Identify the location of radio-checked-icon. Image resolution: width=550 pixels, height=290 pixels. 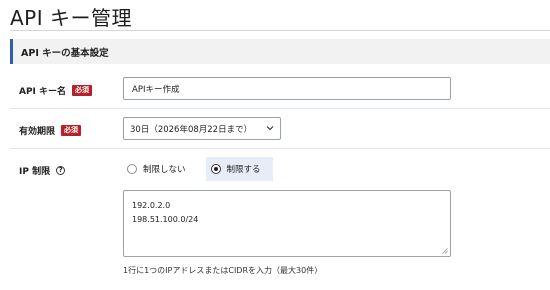
(215, 169).